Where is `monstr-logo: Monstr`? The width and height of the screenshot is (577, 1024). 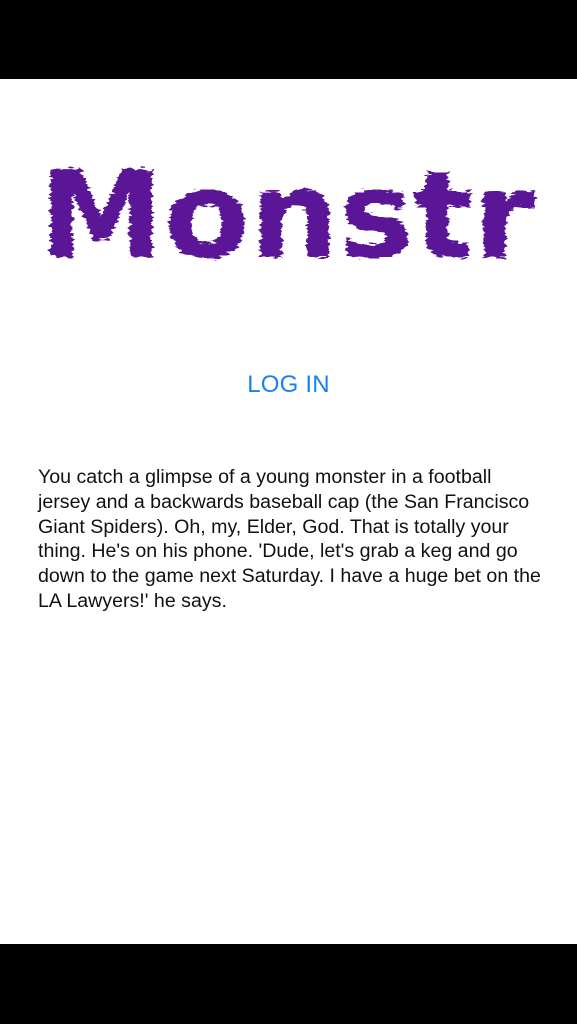 monstr-logo: Monstr is located at coordinates (287, 209).